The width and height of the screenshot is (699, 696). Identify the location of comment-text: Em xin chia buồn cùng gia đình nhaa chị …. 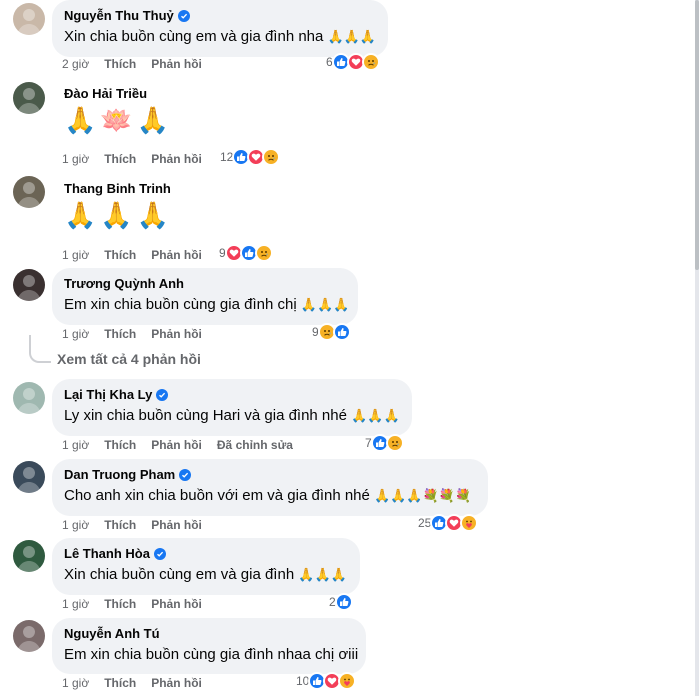
(211, 654).